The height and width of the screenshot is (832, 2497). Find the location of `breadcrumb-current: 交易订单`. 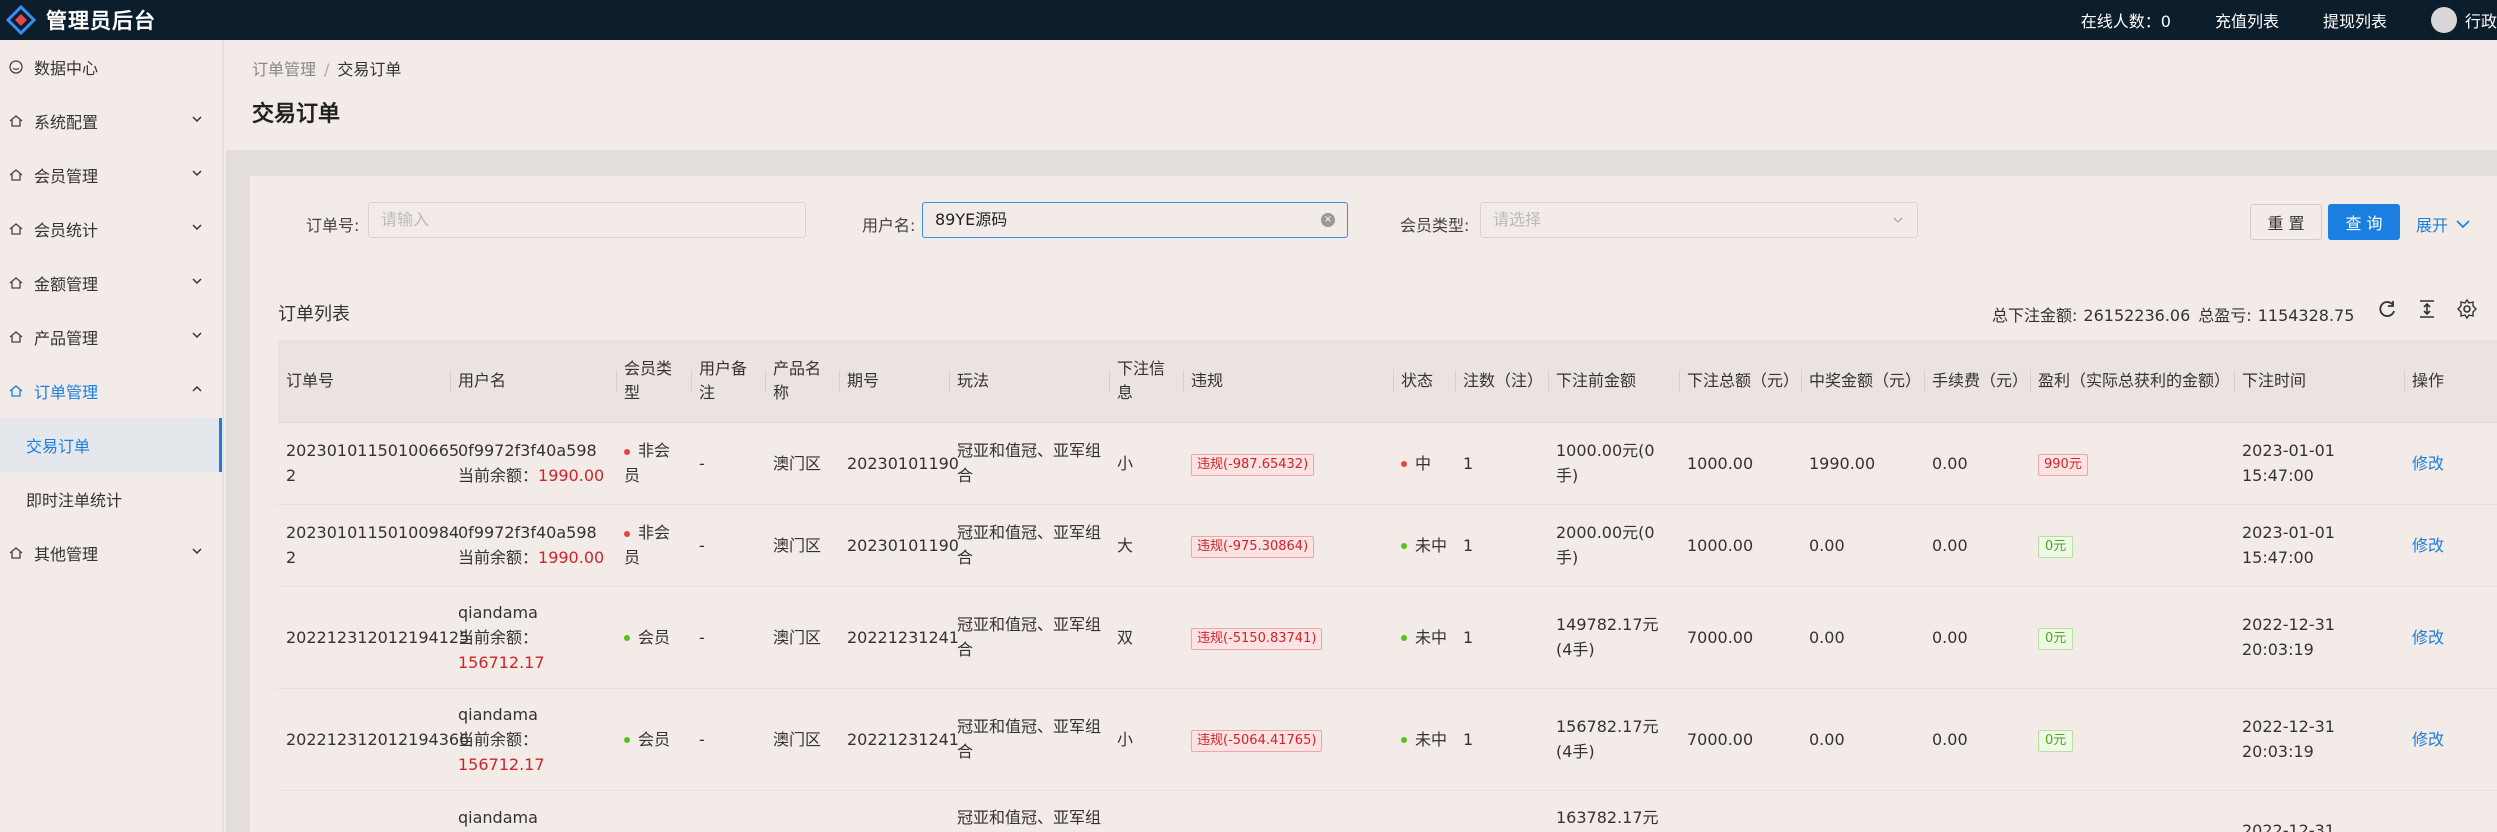

breadcrumb-current: 交易订单 is located at coordinates (369, 69).